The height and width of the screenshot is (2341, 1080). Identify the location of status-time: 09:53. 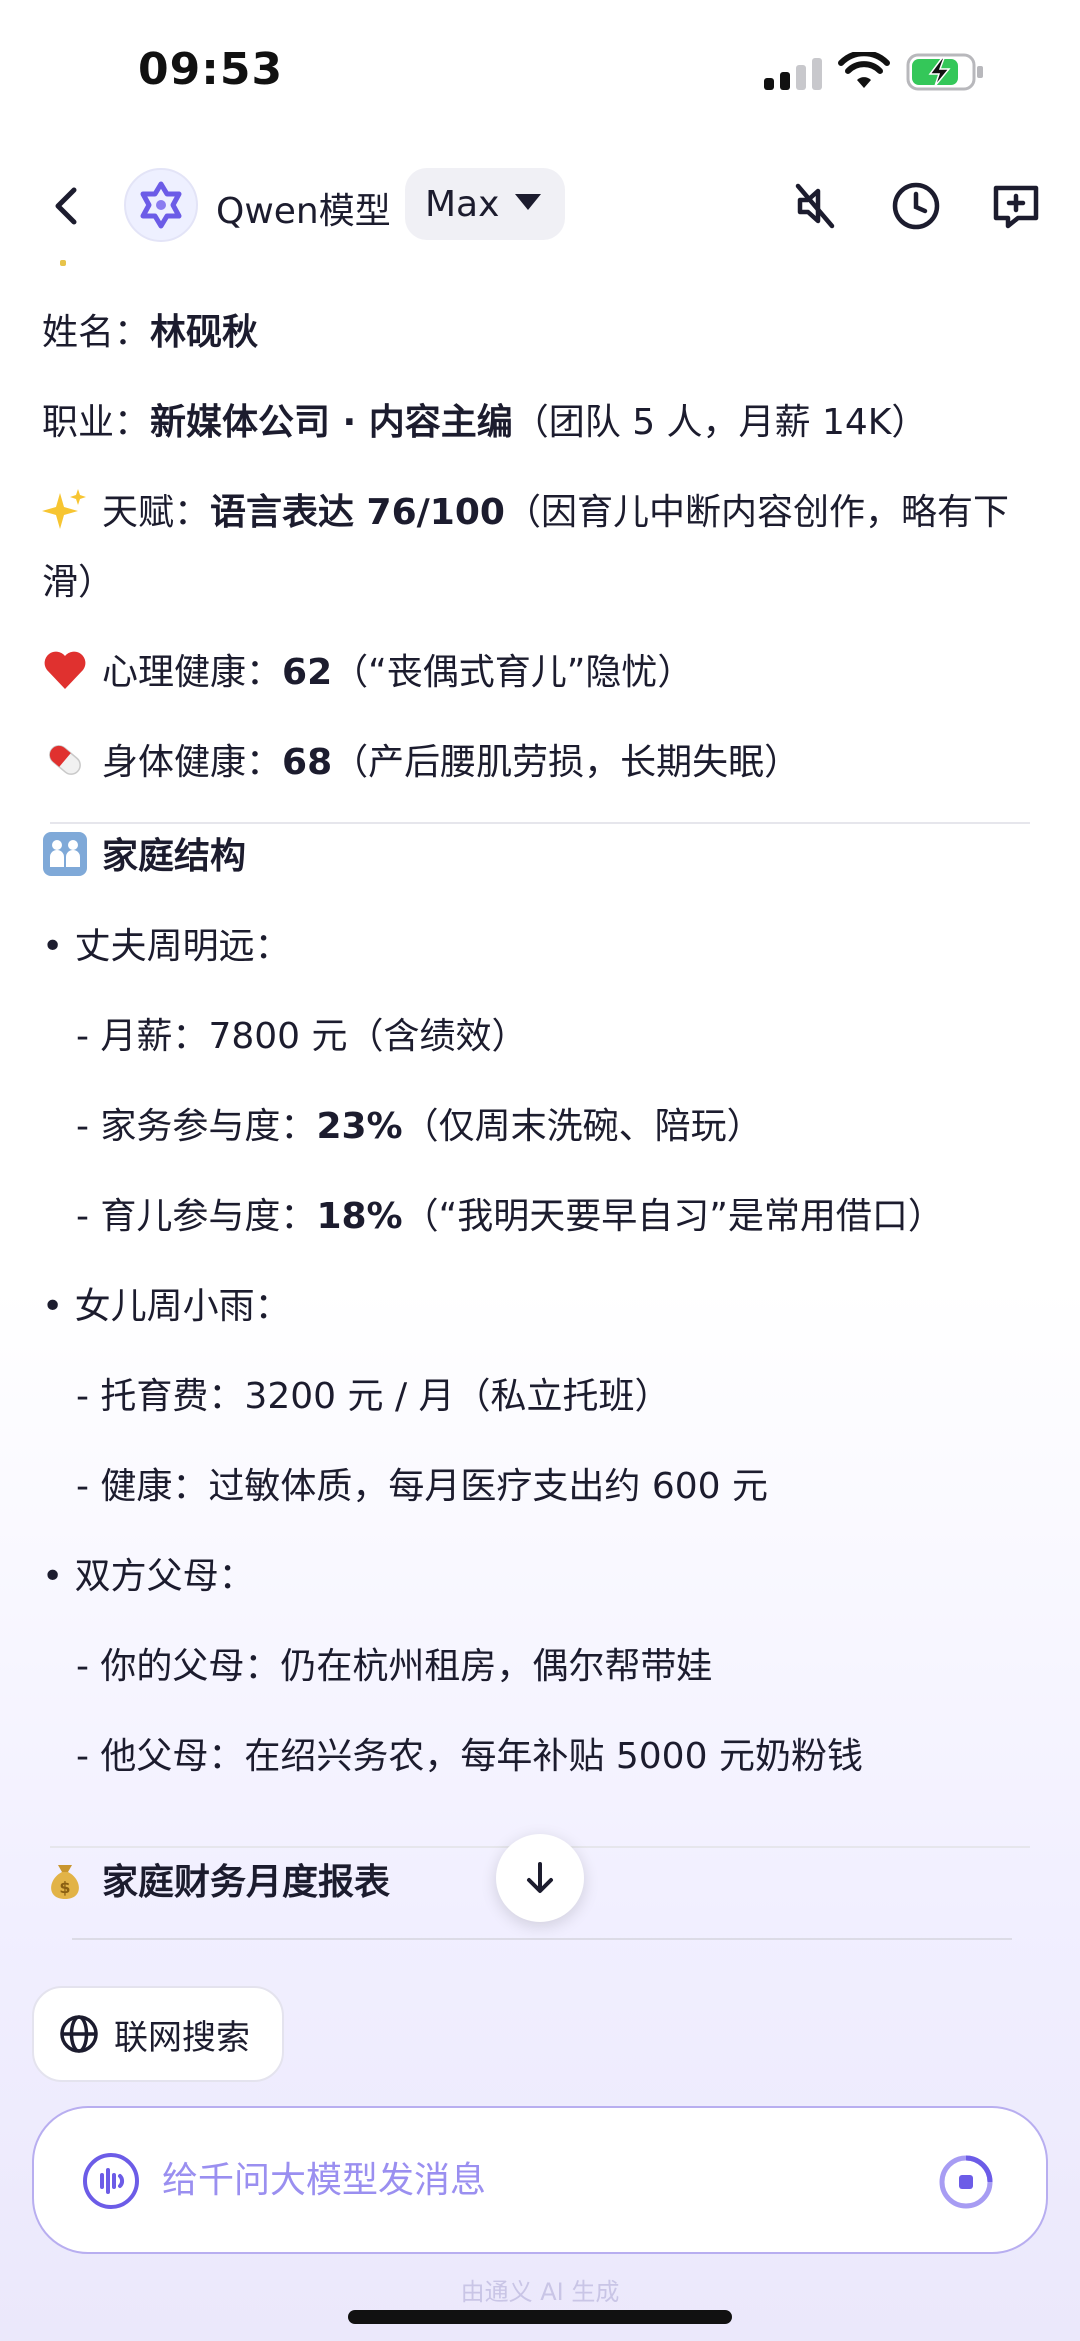
(211, 69).